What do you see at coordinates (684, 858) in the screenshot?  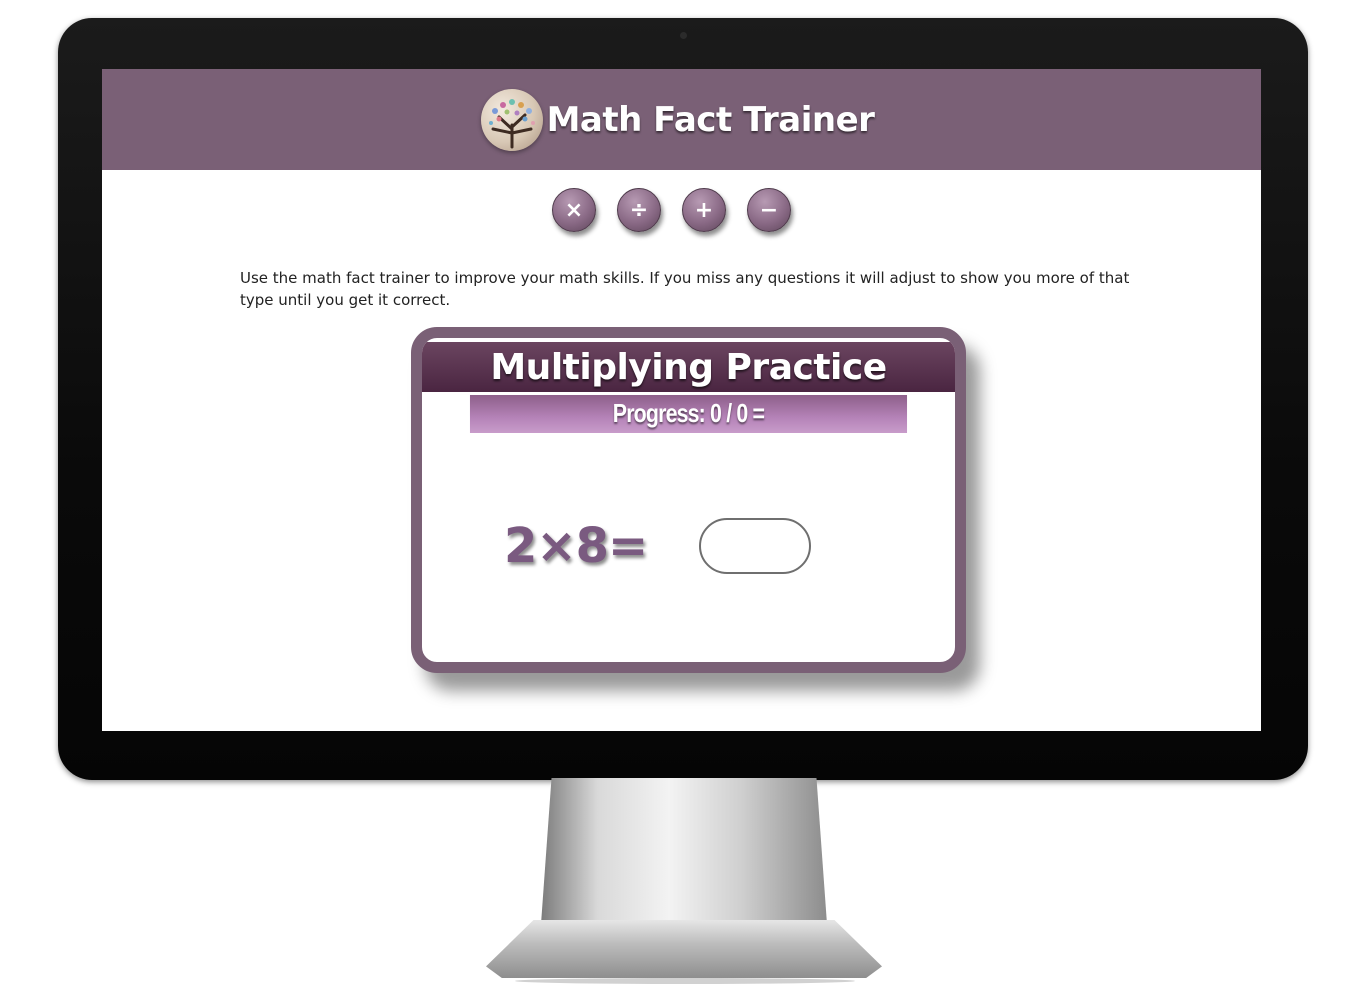 I see `monitor-stand` at bounding box center [684, 858].